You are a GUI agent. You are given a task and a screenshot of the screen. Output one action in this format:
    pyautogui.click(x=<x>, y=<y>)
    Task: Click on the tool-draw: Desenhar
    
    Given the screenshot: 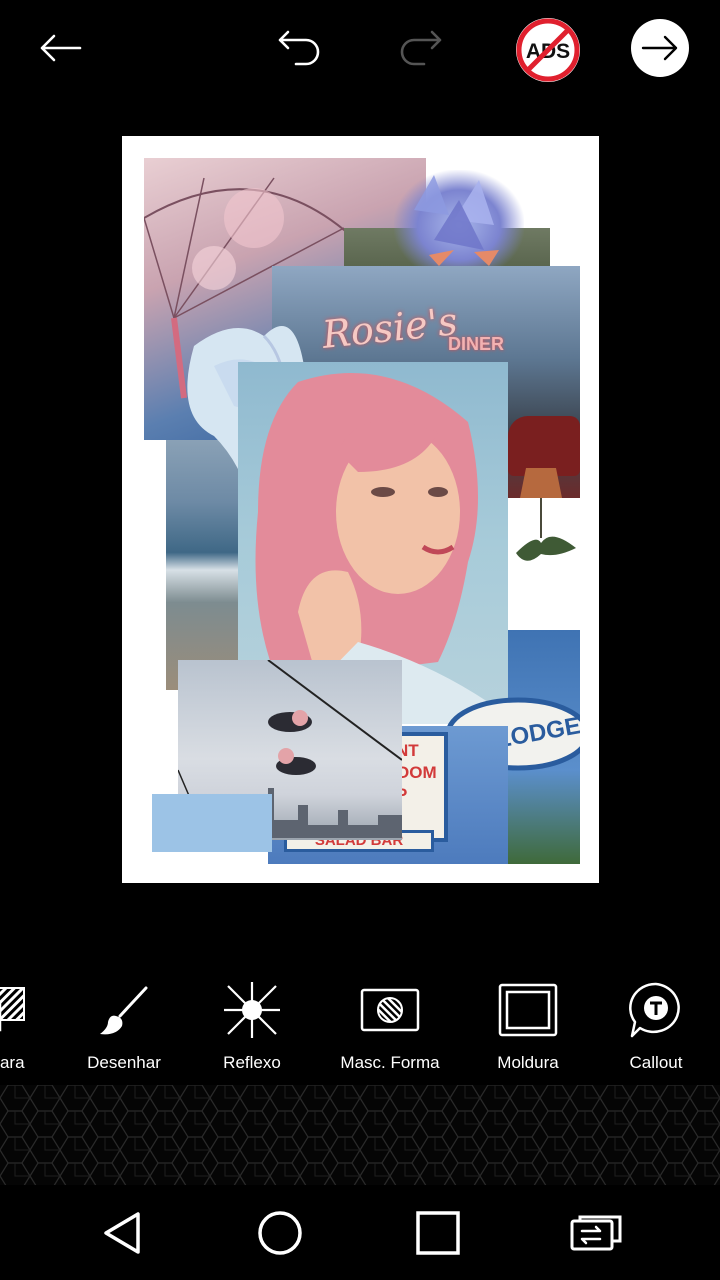 What is the action you would take?
    pyautogui.click(x=124, y=1030)
    